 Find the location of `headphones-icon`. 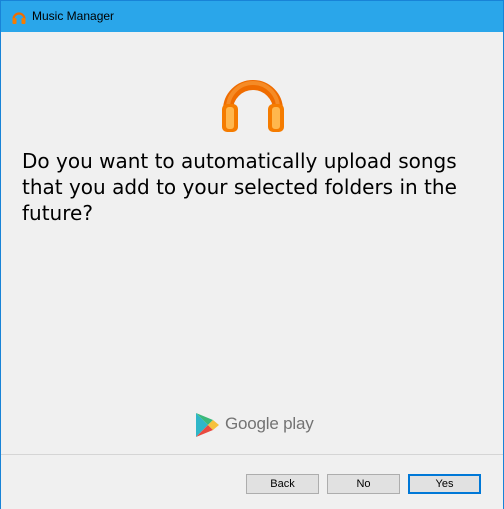

headphones-icon is located at coordinates (19, 17).